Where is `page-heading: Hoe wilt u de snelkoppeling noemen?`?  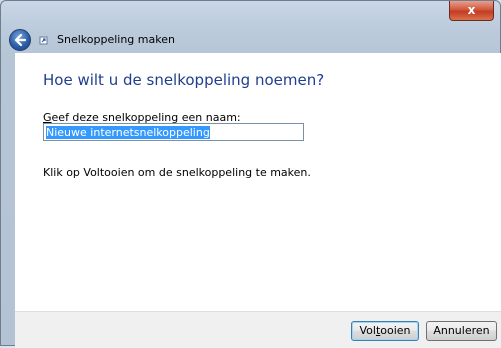 page-heading: Hoe wilt u de snelkoppeling noemen? is located at coordinates (184, 80).